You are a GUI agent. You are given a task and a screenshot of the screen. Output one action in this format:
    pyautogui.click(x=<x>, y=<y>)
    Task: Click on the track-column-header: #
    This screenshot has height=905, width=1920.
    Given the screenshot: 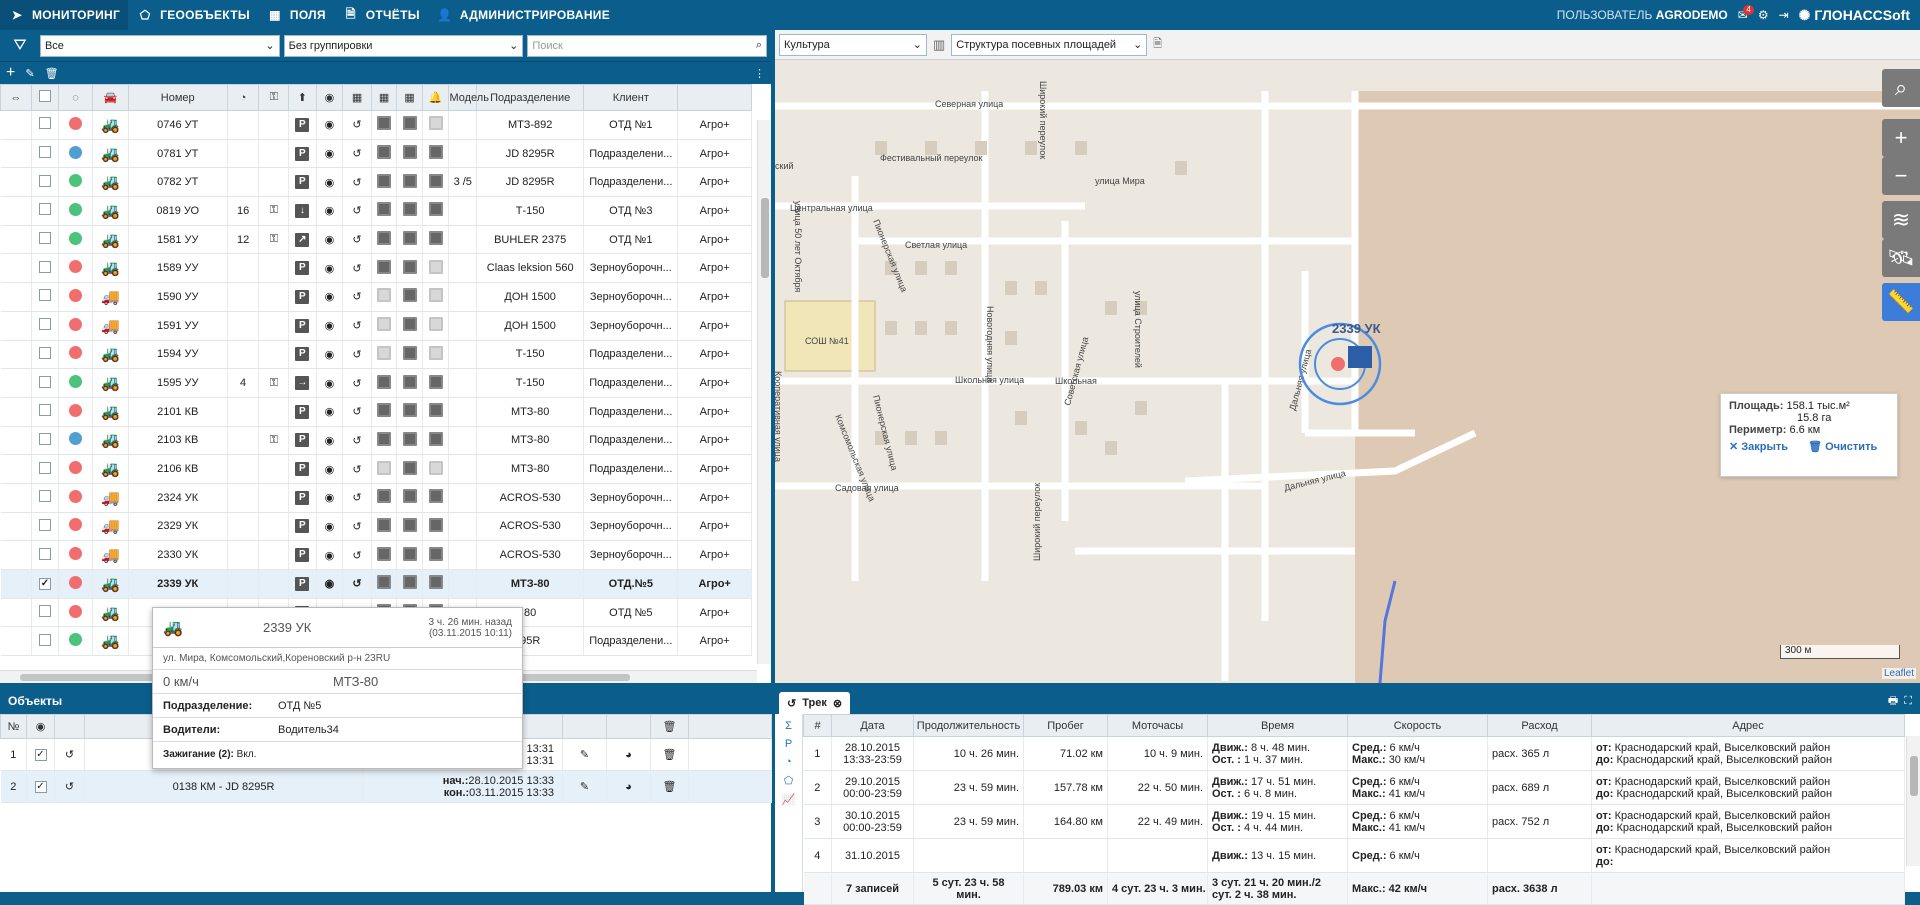 What is the action you would take?
    pyautogui.click(x=817, y=725)
    